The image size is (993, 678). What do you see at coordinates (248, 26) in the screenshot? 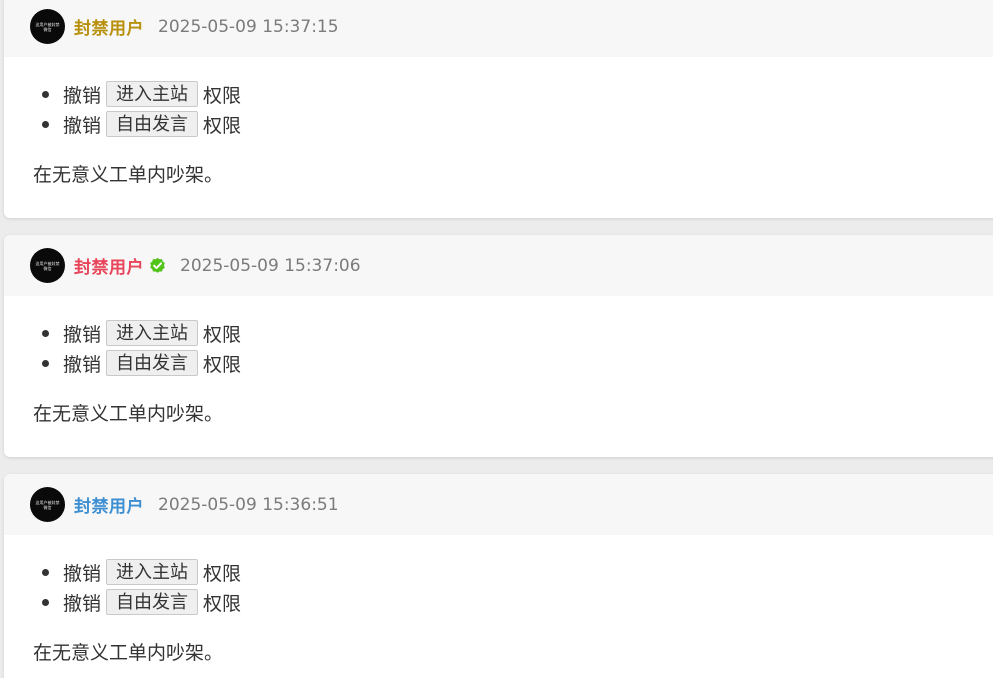
I see `timestamp: 2025-05-09 15:37:15` at bounding box center [248, 26].